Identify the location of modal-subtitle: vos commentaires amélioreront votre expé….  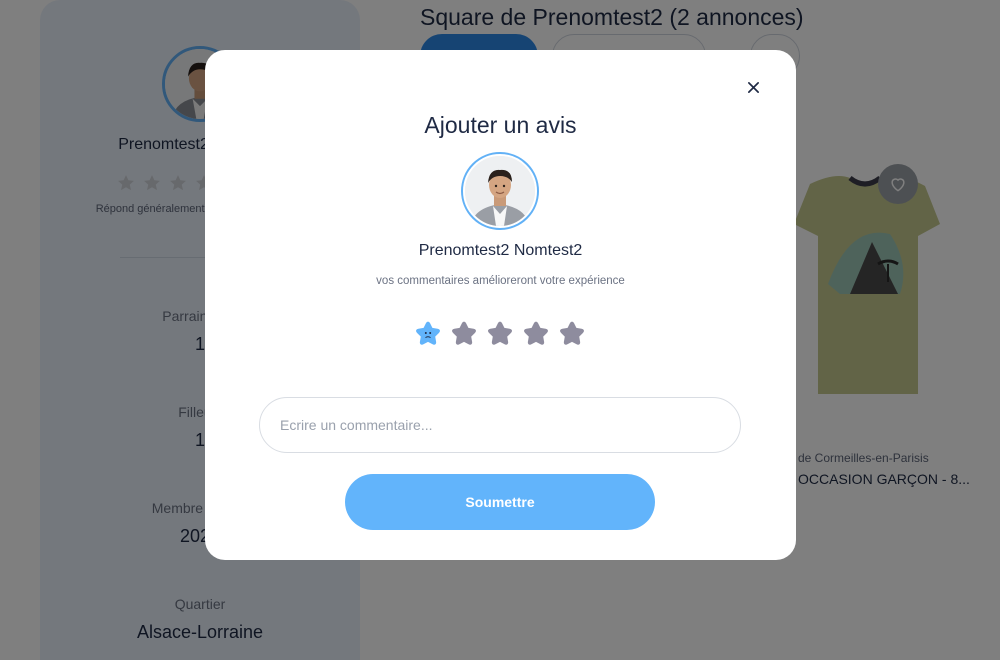
(500, 281).